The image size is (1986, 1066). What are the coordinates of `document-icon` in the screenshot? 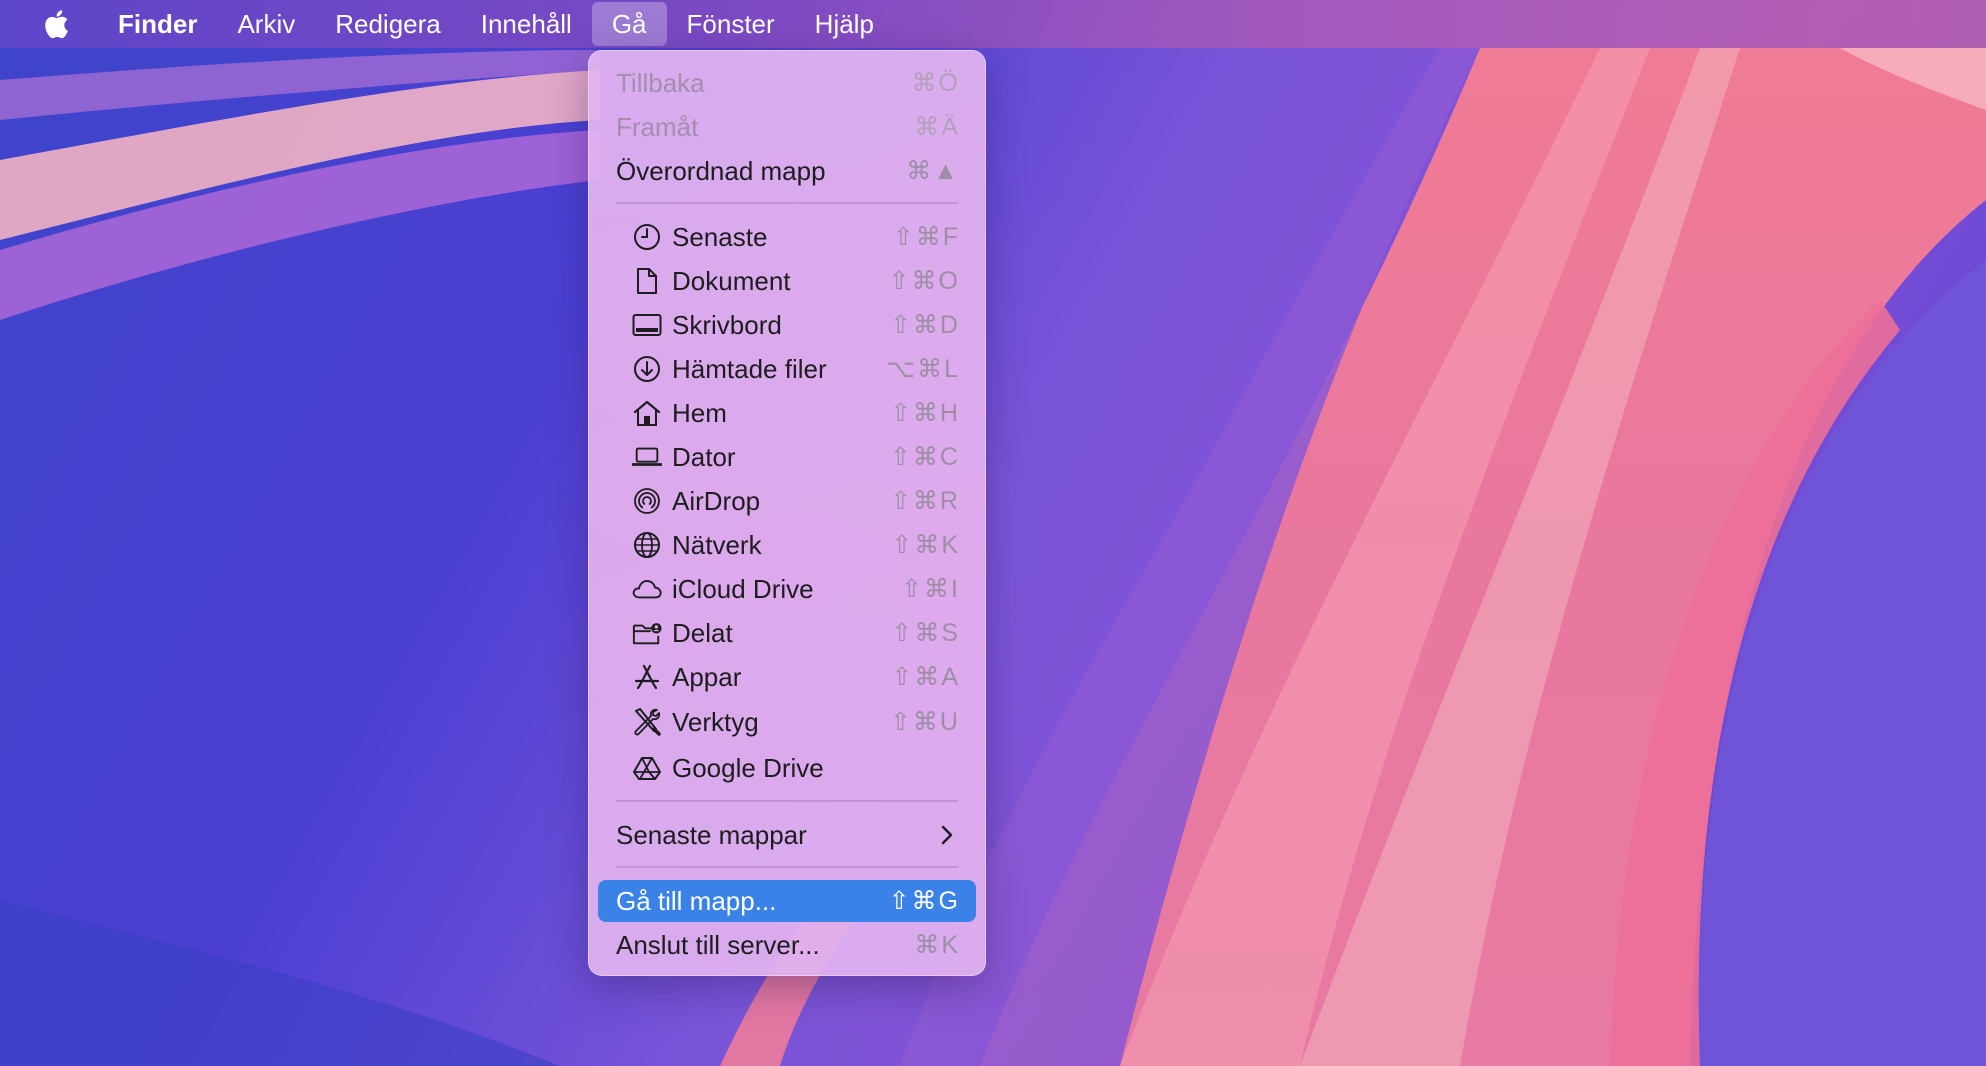 It's located at (647, 281).